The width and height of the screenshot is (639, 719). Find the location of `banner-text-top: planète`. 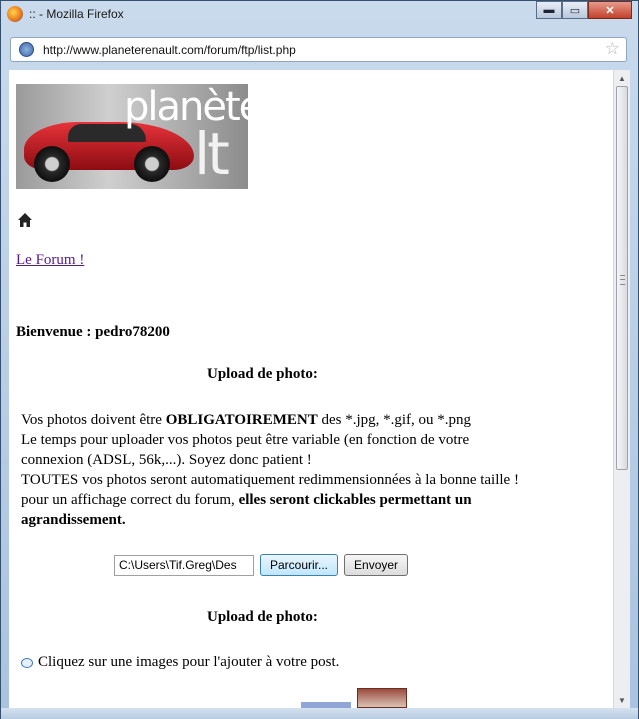

banner-text-top: planète is located at coordinates (186, 107).